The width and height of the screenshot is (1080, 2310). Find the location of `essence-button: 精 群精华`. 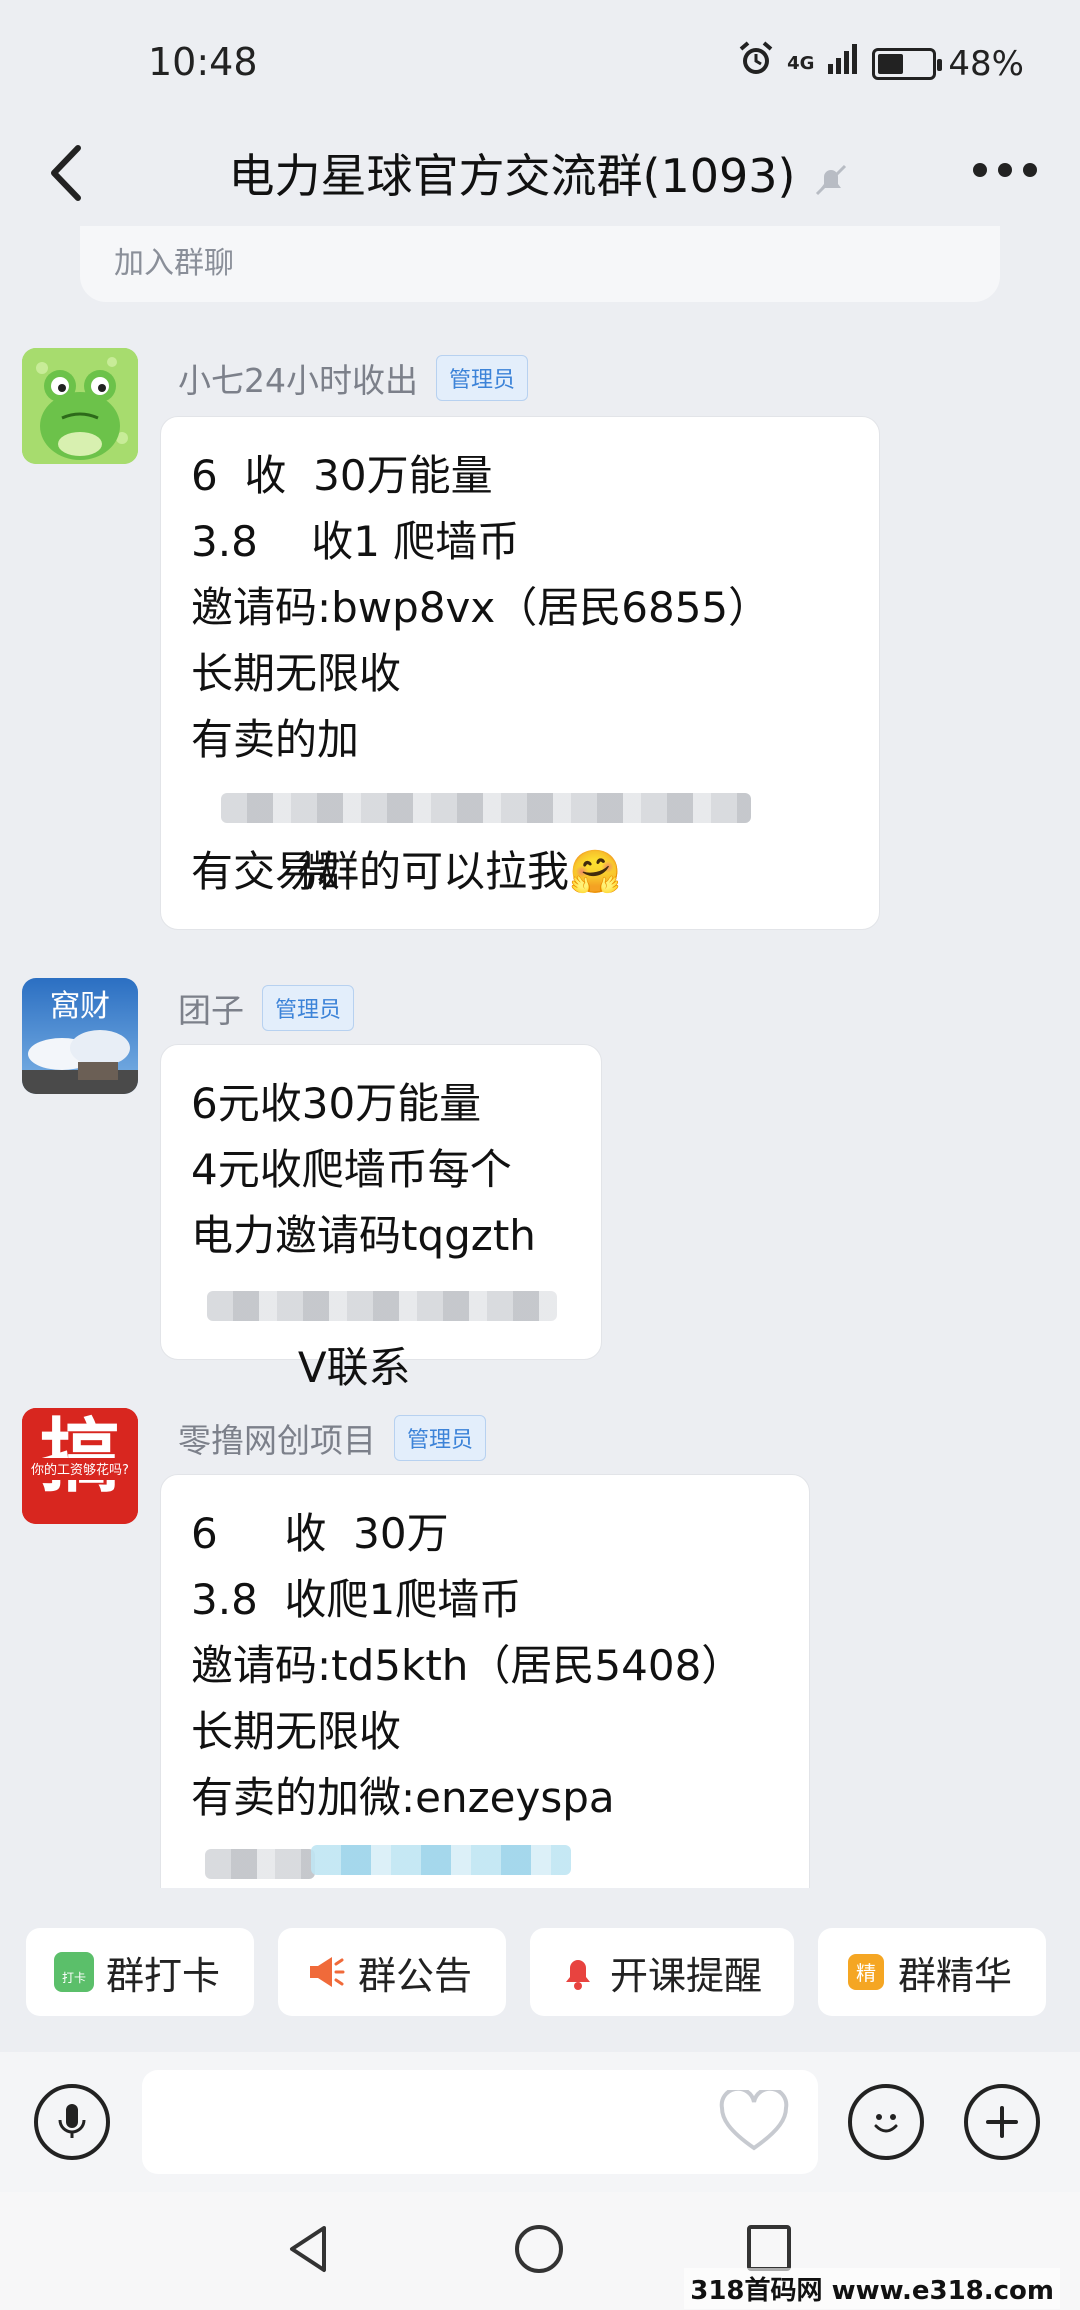

essence-button: 精 群精华 is located at coordinates (932, 1972).